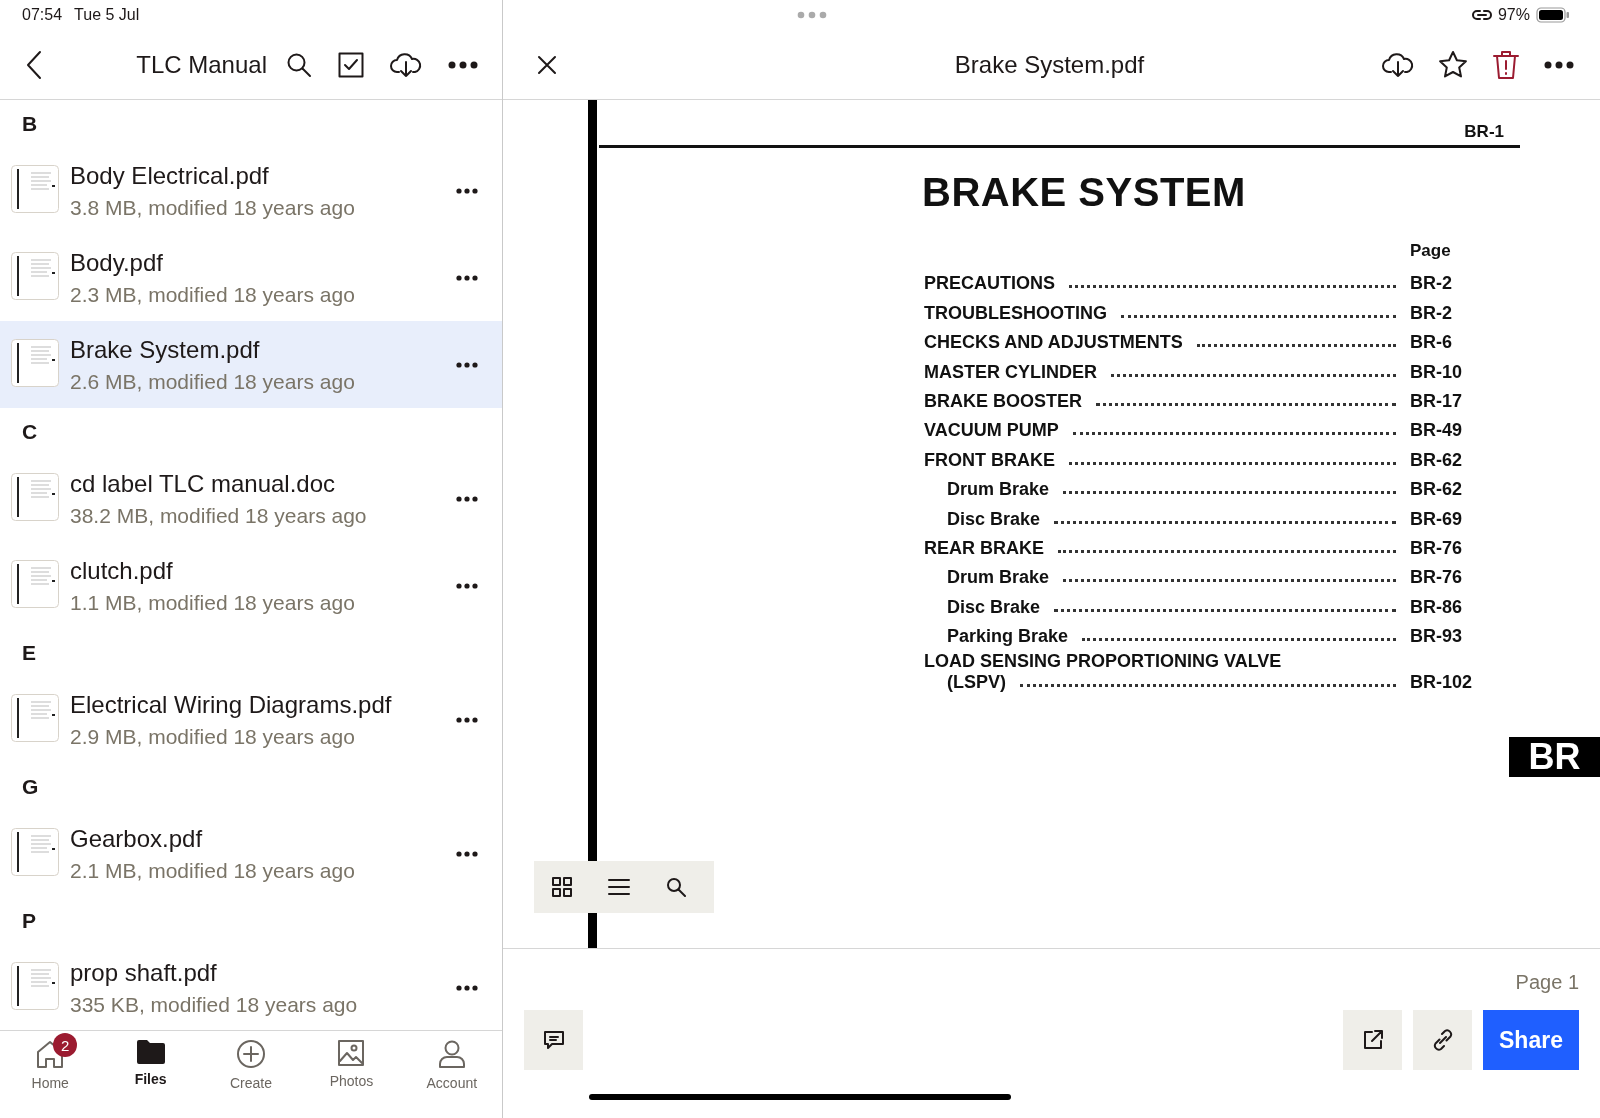 The width and height of the screenshot is (1600, 1118). What do you see at coordinates (1010, 372) in the screenshot?
I see `toc-title: MASTER CYLINDER` at bounding box center [1010, 372].